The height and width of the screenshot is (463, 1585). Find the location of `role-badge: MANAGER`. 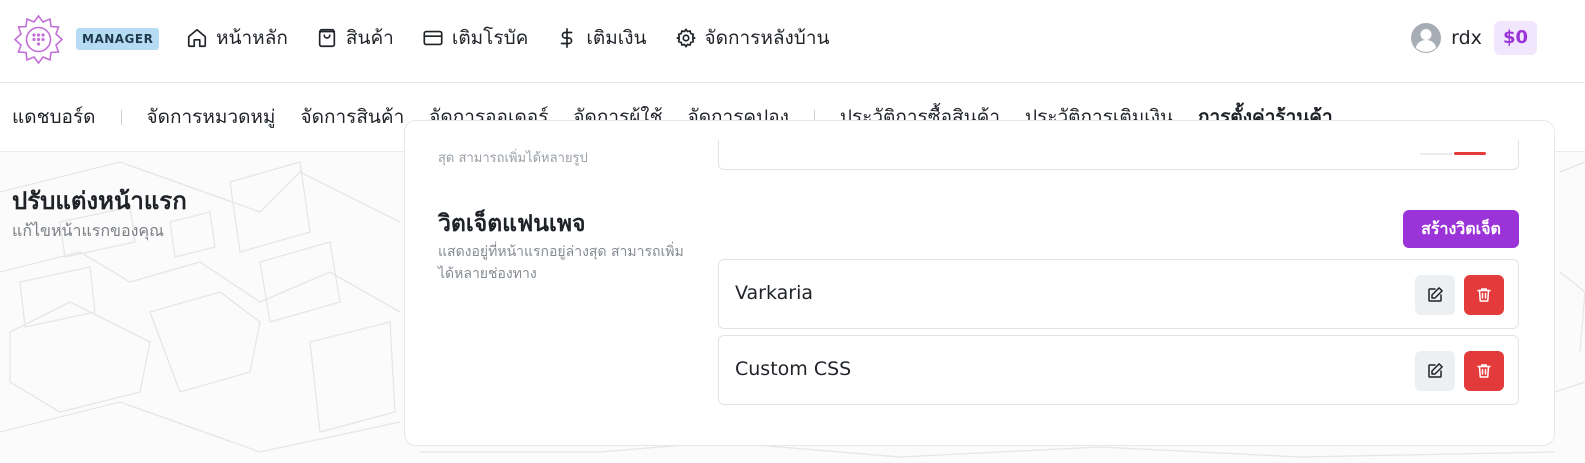

role-badge: MANAGER is located at coordinates (118, 39).